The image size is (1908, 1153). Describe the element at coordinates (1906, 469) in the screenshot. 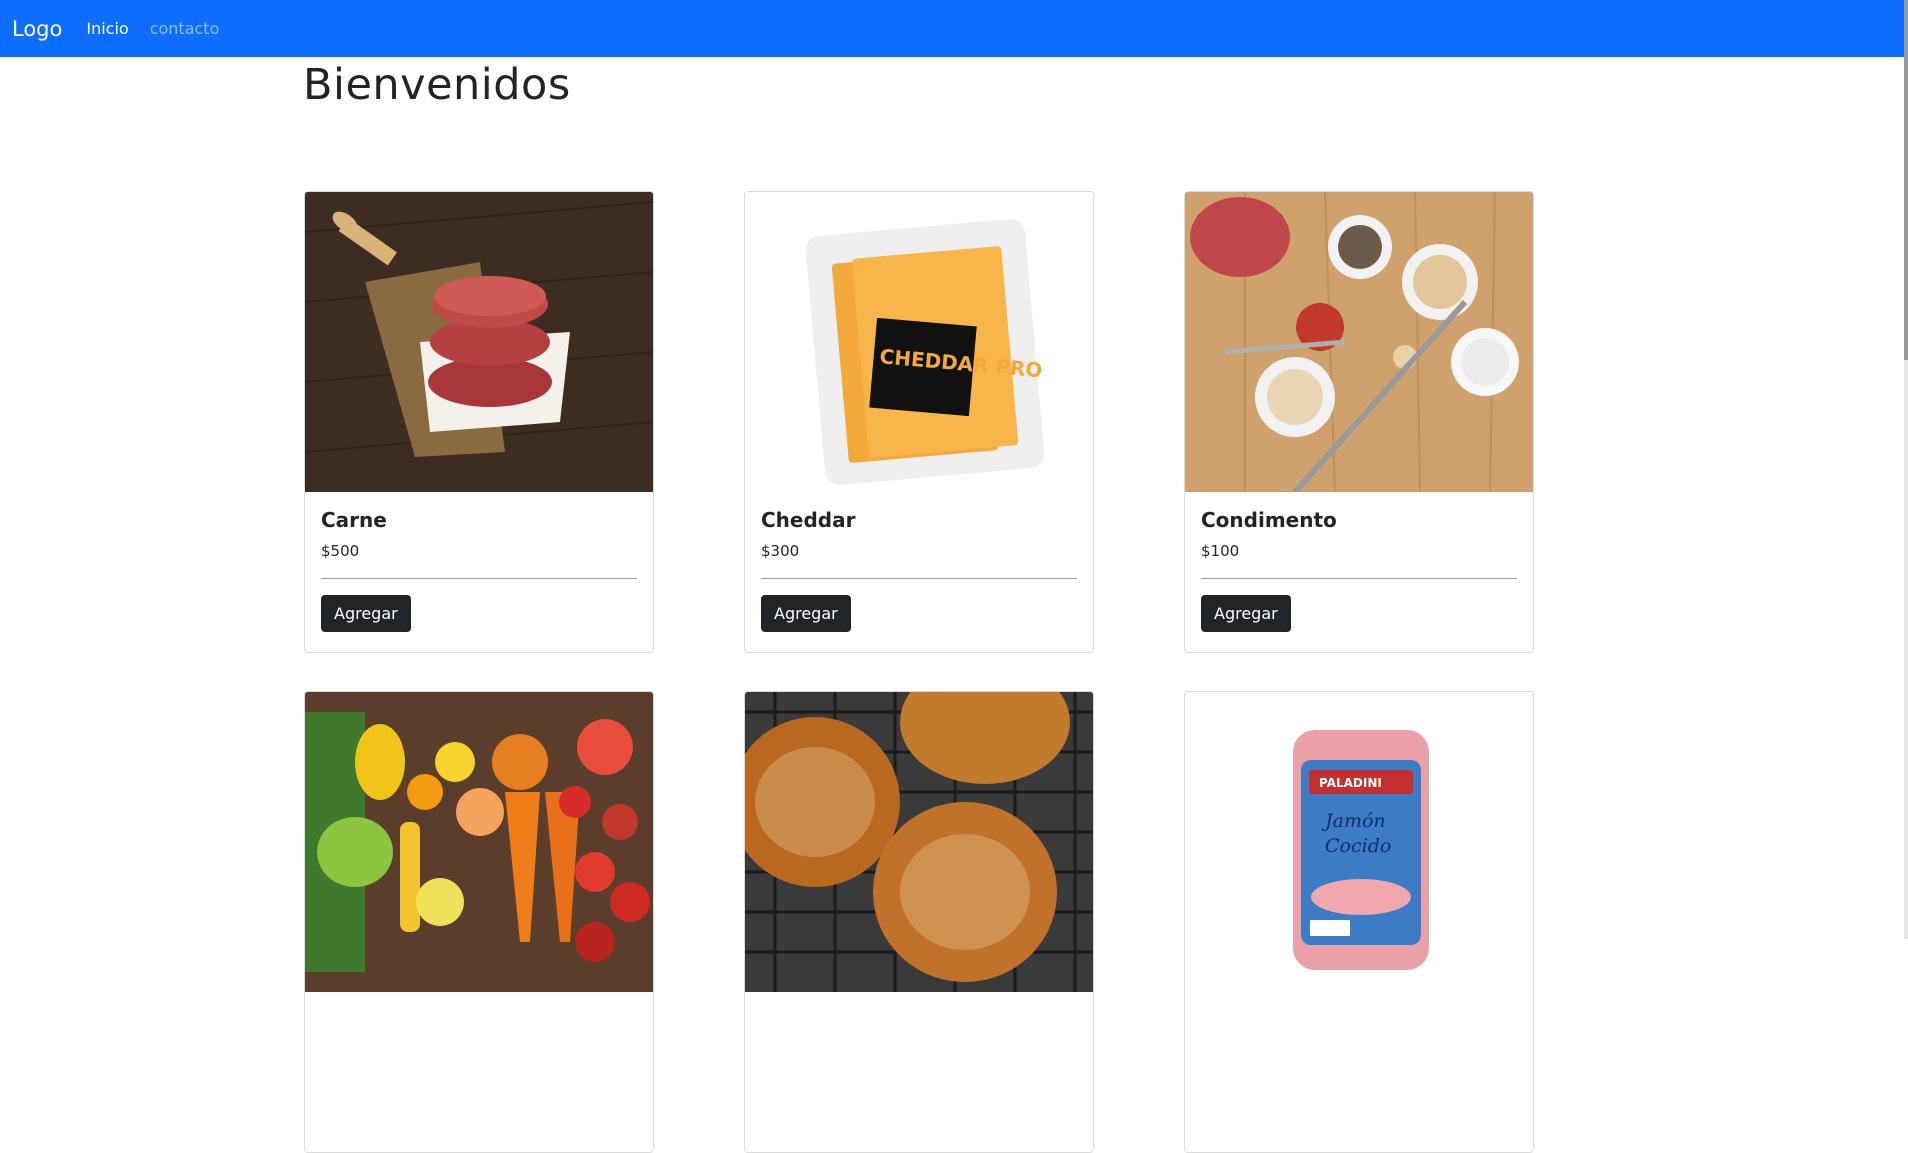

I see `scrollbar` at that location.